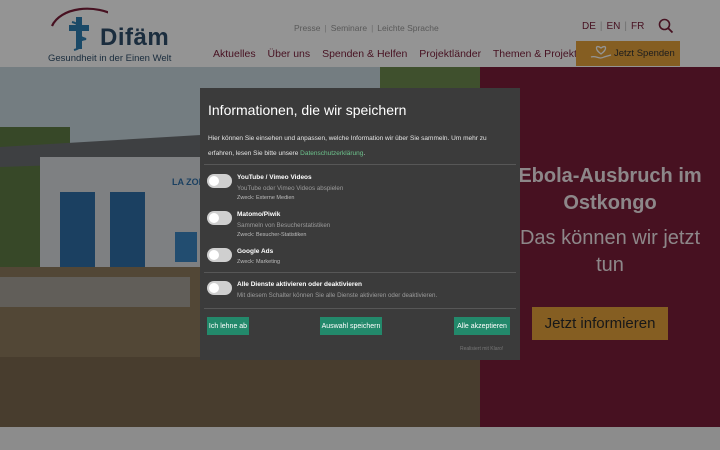 The image size is (720, 450). I want to click on service-purpose: Zweck: Externe Medien, so click(266, 198).